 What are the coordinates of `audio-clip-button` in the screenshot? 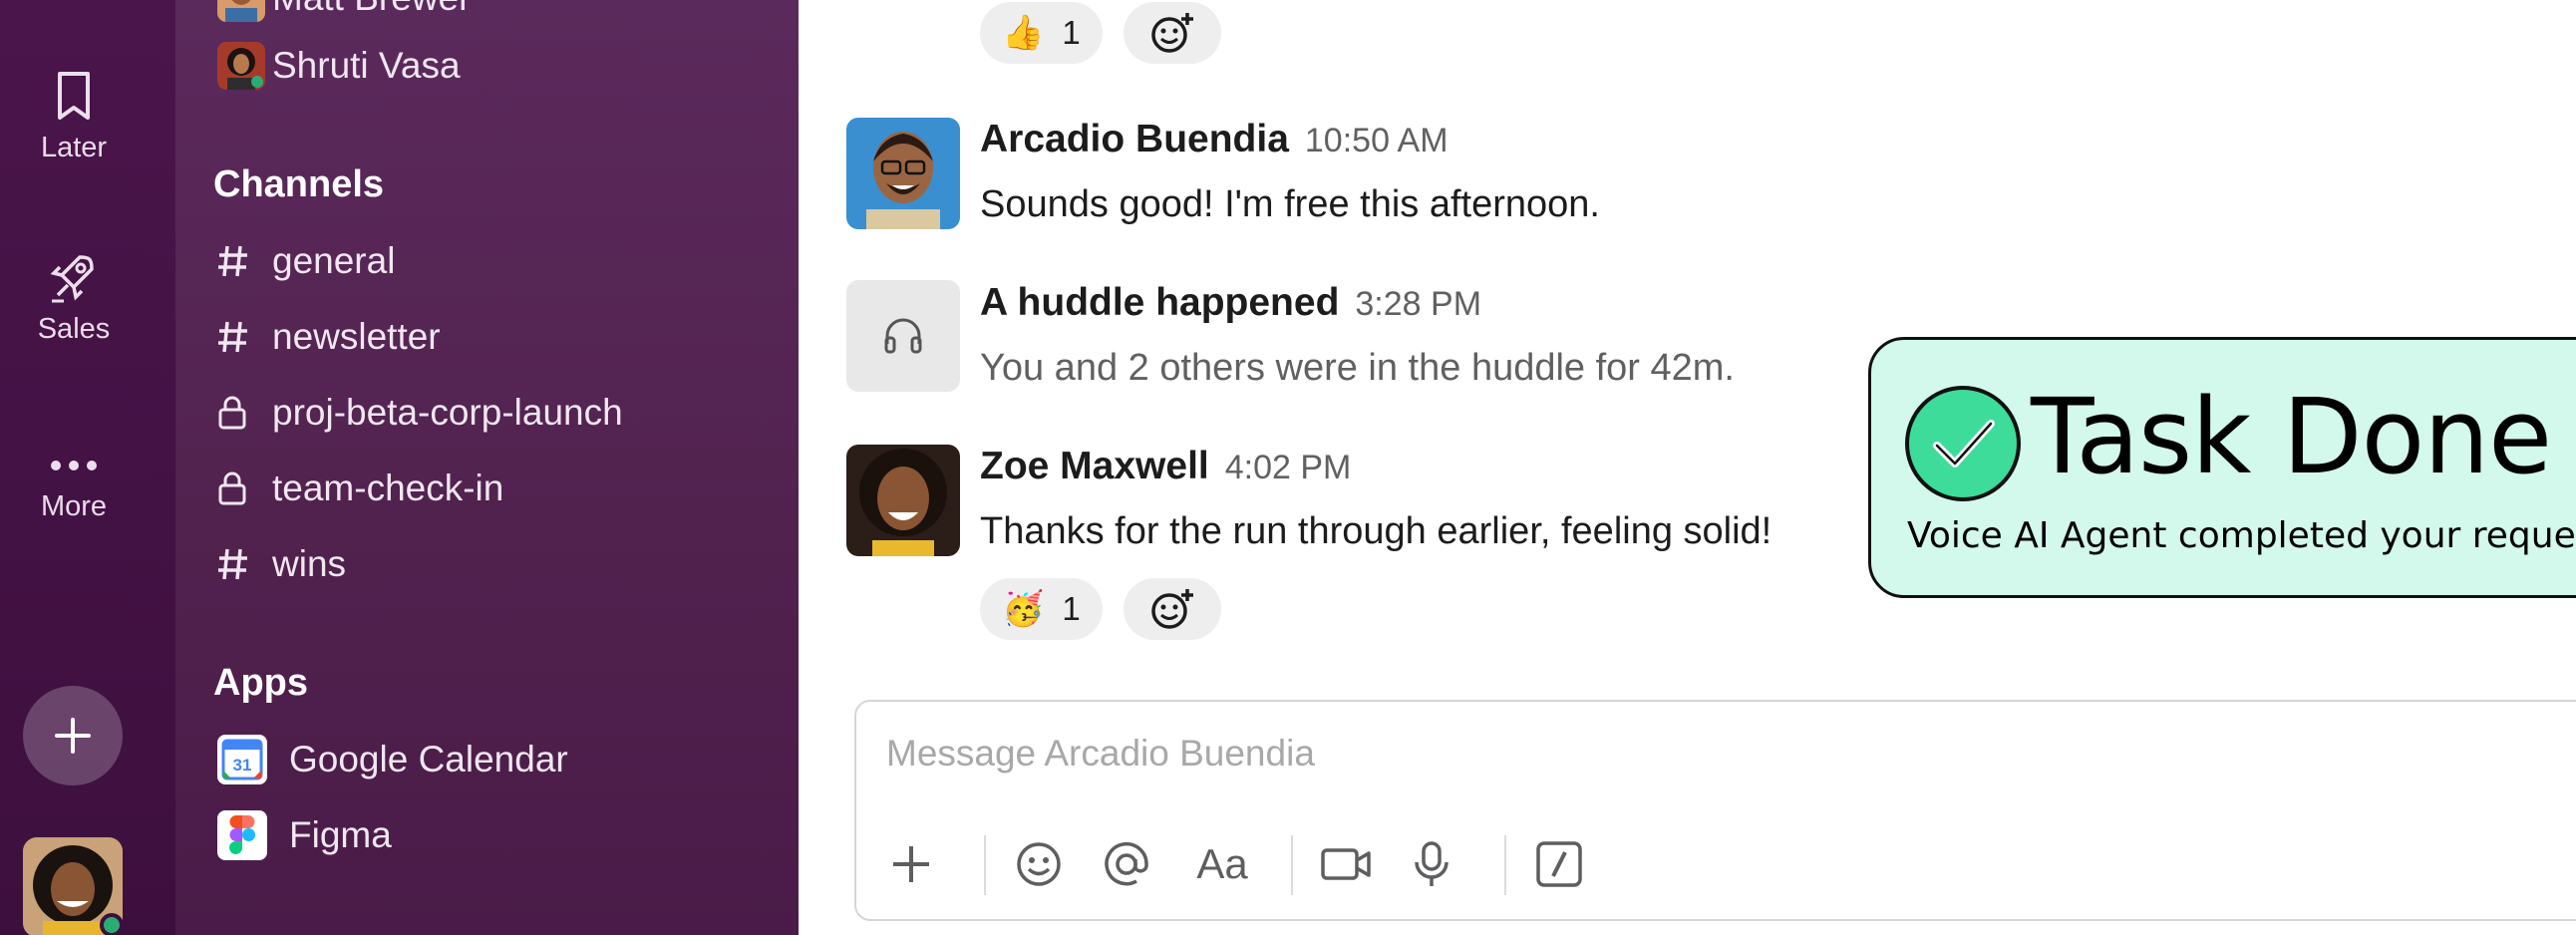 It's located at (1431, 864).